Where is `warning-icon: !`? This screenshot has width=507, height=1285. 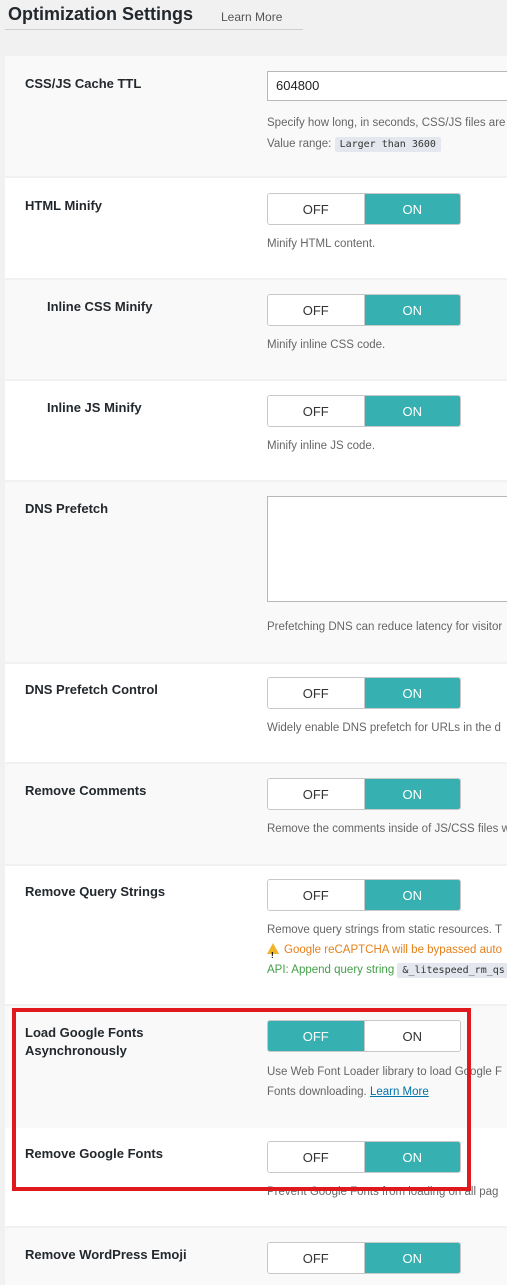
warning-icon: ! is located at coordinates (273, 951).